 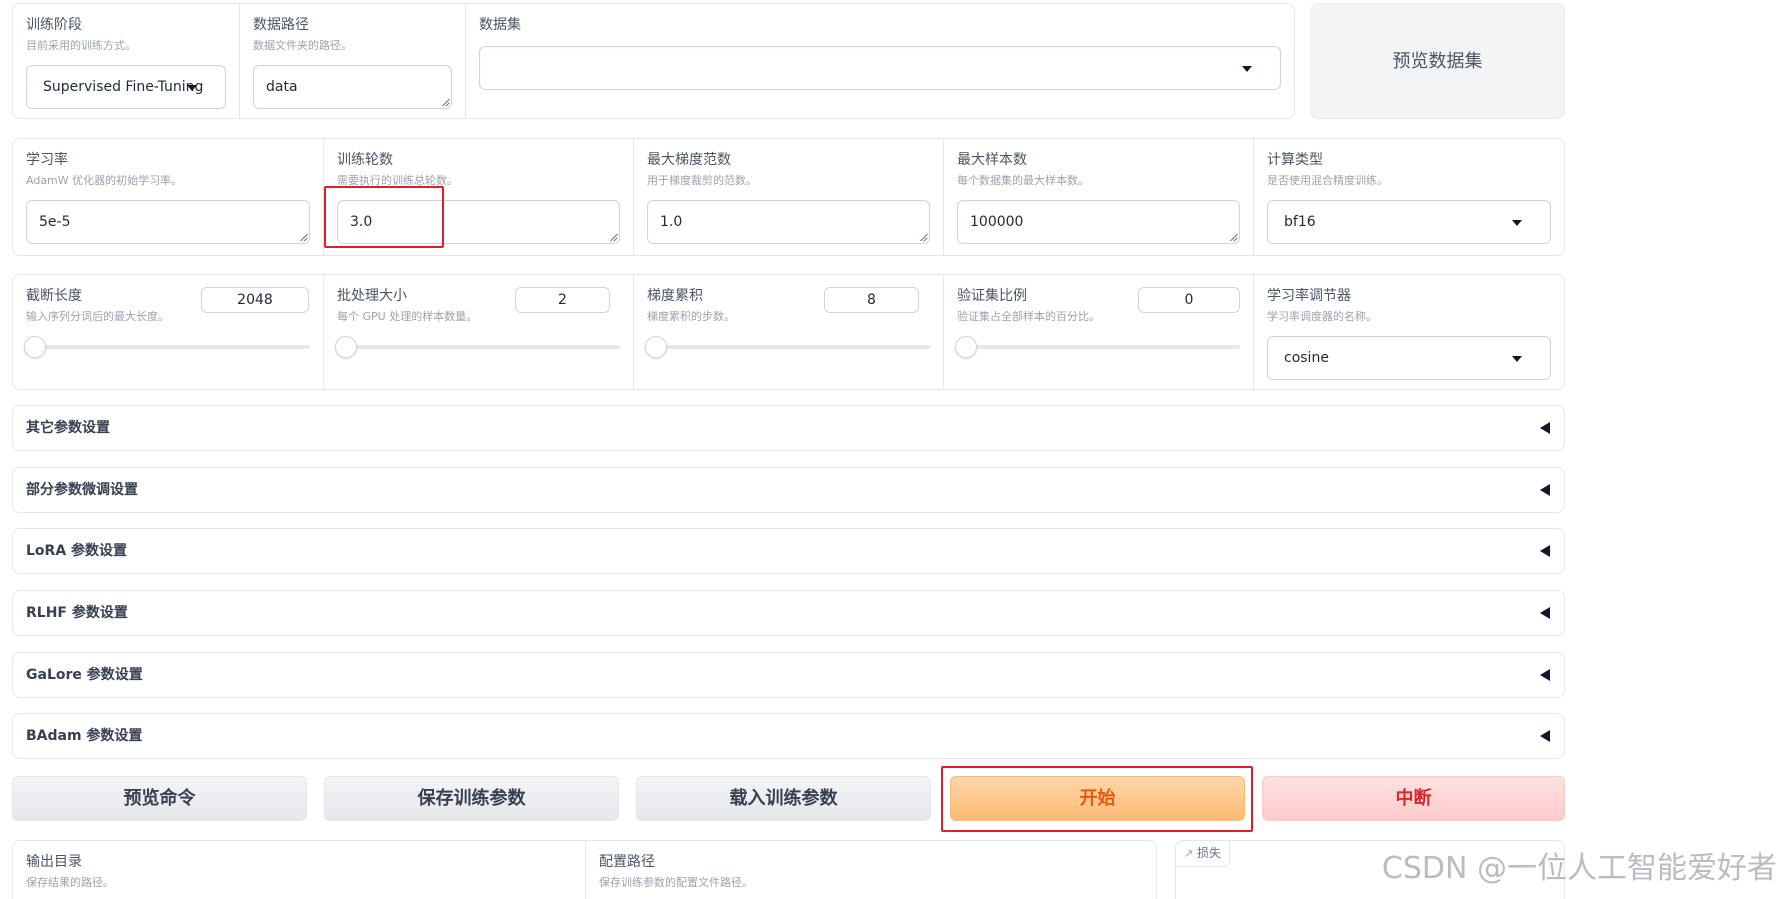 I want to click on abort-label: 中断, so click(x=1413, y=798).